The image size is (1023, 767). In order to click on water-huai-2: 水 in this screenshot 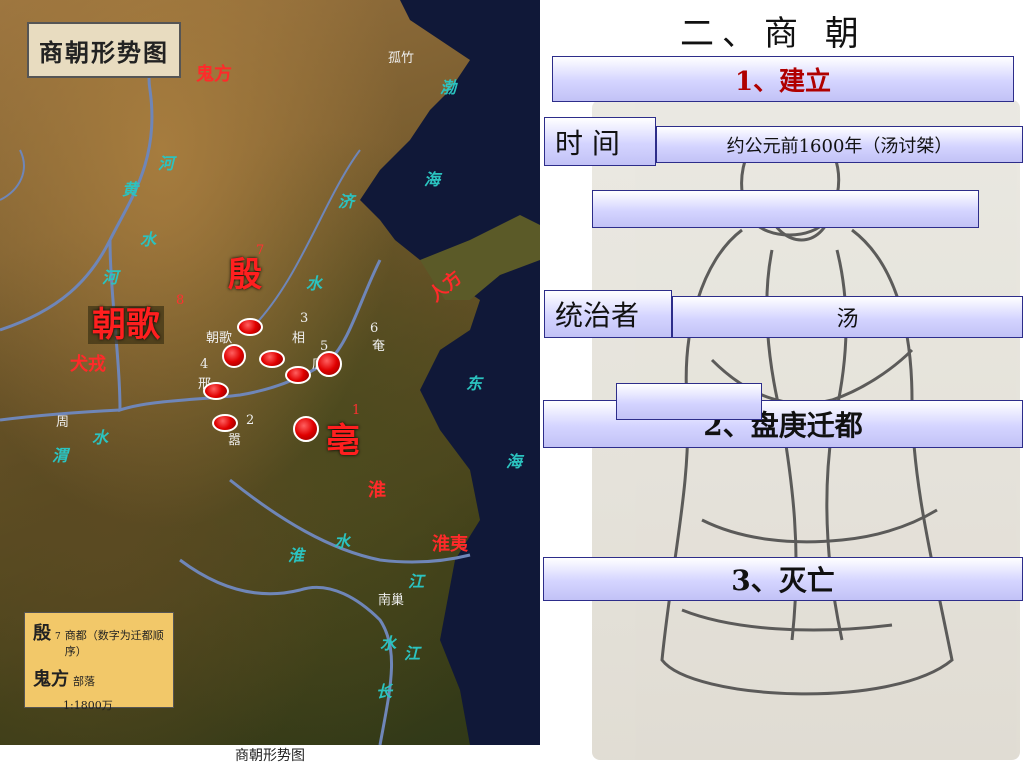, I will do `click(342, 541)`.